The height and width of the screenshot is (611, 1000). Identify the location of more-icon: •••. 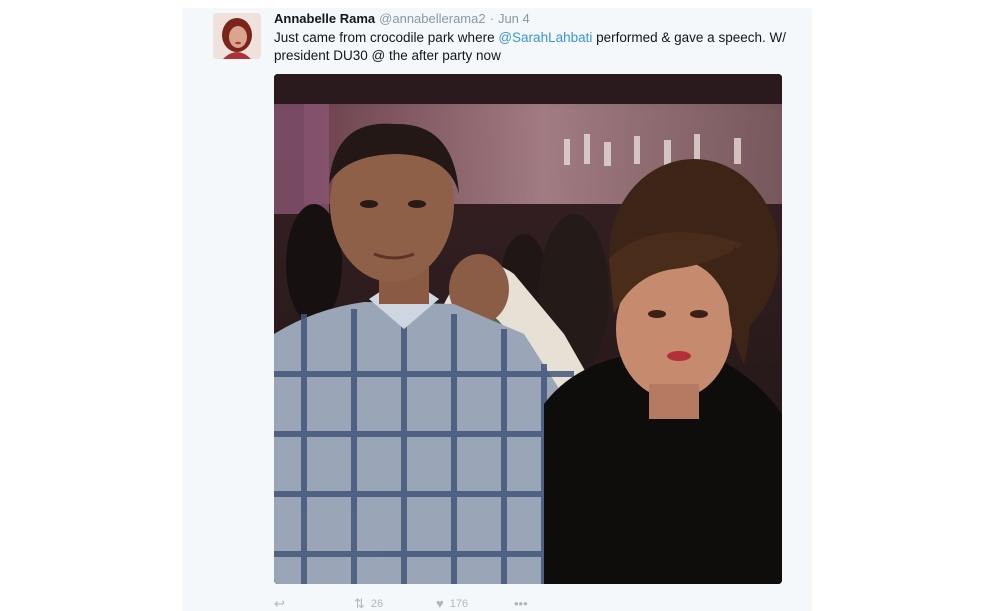
(521, 603).